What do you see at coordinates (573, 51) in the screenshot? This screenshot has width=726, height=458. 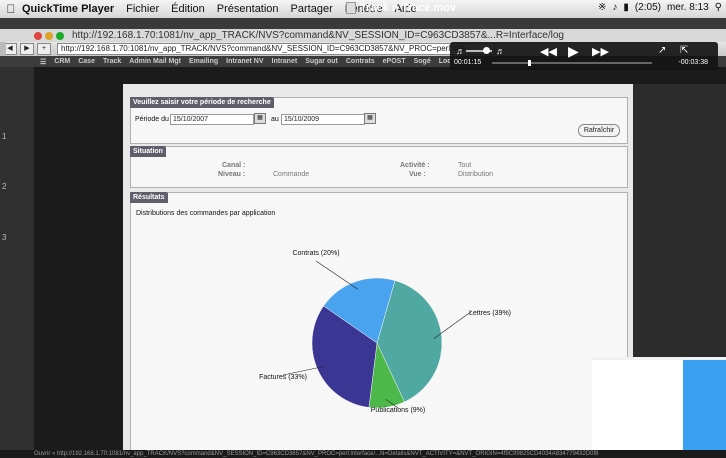 I see `play-icon: ▶` at bounding box center [573, 51].